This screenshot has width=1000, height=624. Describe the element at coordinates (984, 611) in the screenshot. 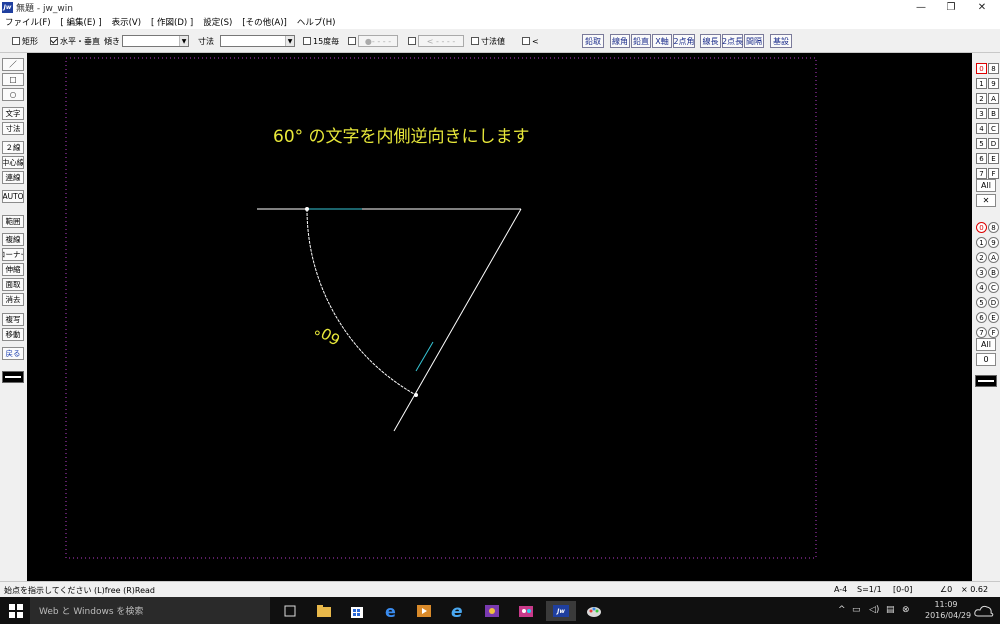

I see `cloud-icon` at that location.